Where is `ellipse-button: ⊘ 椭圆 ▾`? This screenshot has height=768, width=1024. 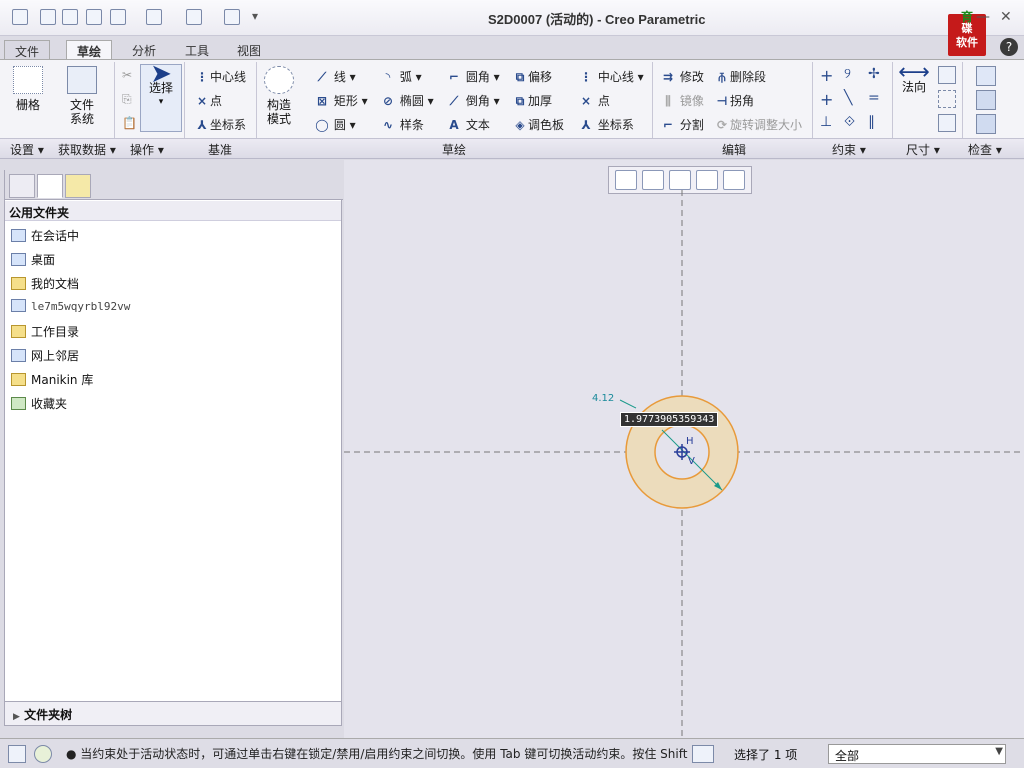
ellipse-button: ⊘ 椭圆 ▾ is located at coordinates (407, 100).